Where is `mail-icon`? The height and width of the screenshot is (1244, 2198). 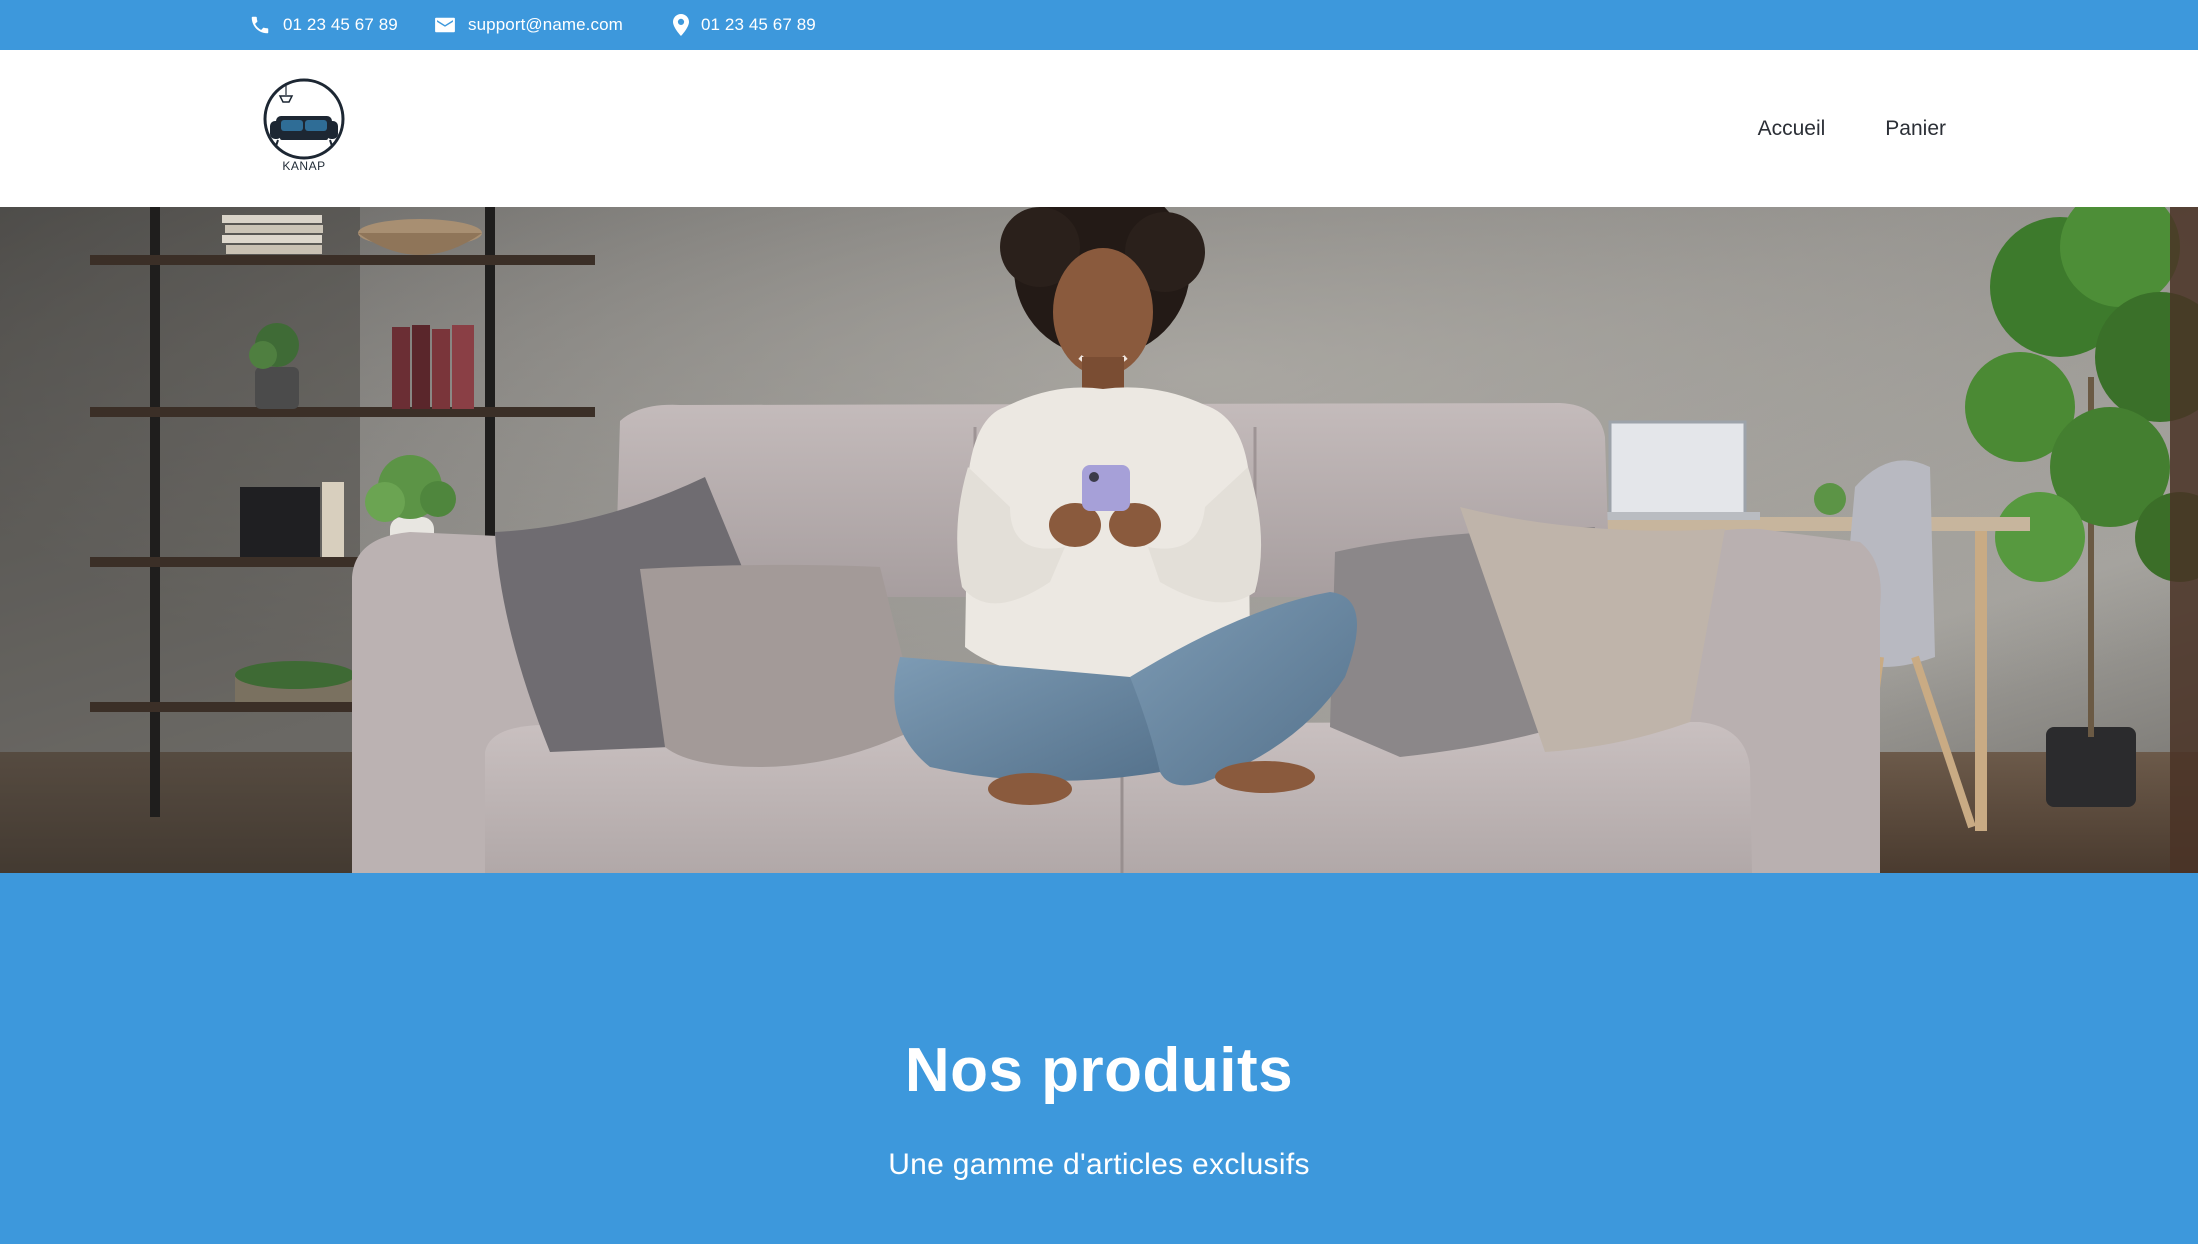 mail-icon is located at coordinates (445, 25).